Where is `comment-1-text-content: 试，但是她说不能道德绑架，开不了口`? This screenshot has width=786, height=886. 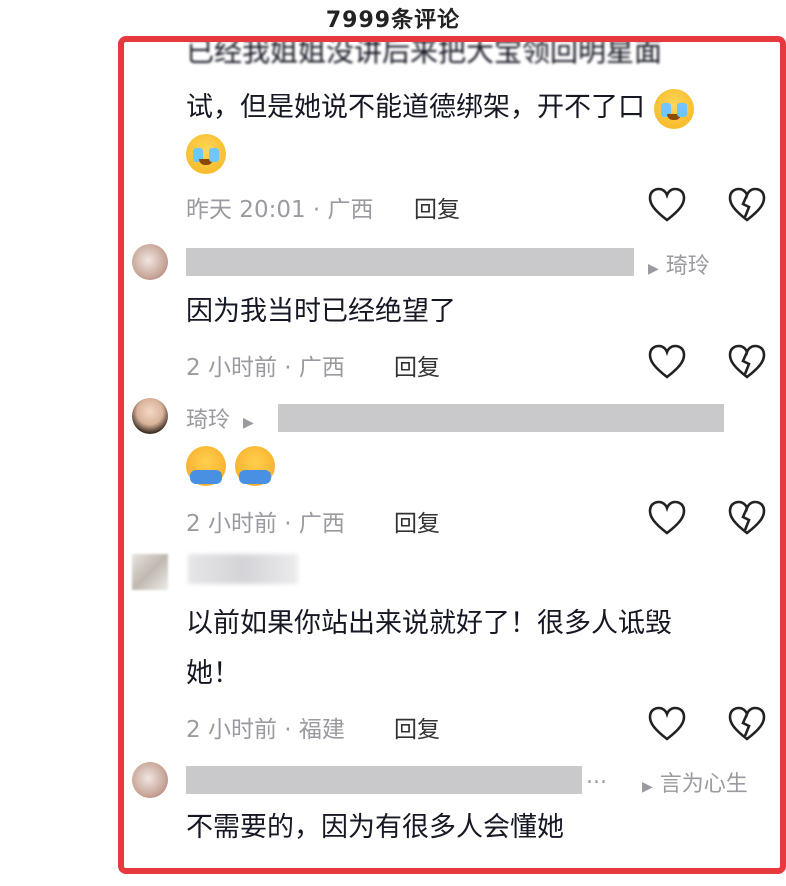
comment-1-text-content: 试，但是她说不能道德绑架，开不了口 is located at coordinates (415, 107).